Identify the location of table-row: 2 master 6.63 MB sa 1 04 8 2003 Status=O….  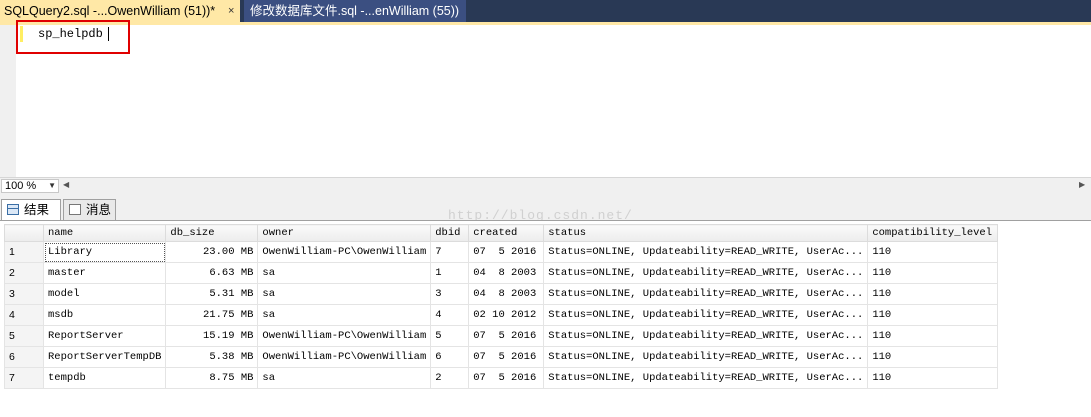
(501, 273).